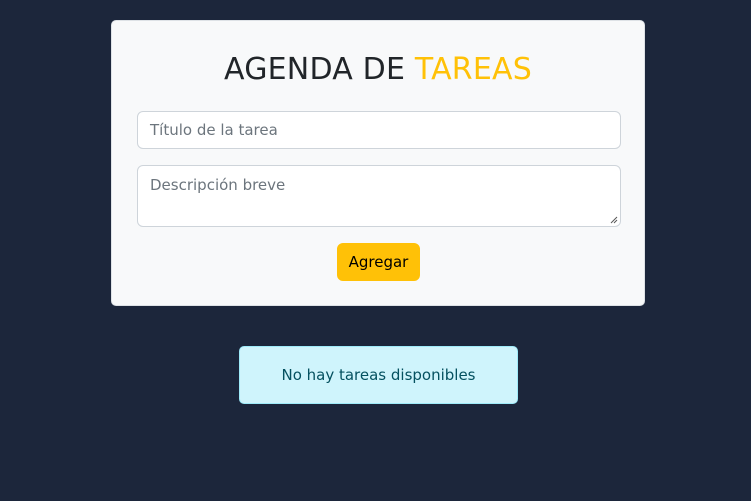  Describe the element at coordinates (378, 262) in the screenshot. I see `add-task-button: Agregar` at that location.